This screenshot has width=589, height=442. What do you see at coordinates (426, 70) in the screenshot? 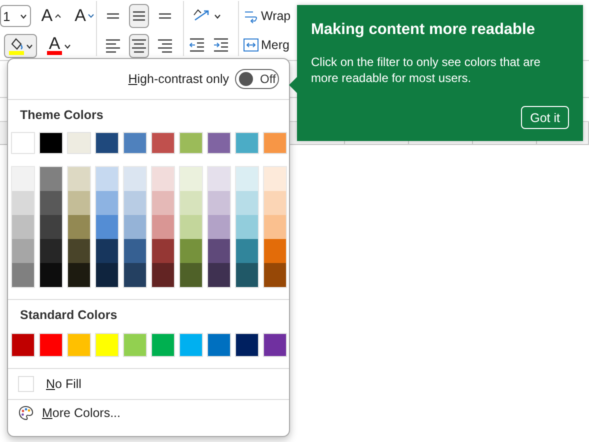
I see `tip-text: Click on the filter to only see colors that are more readable for most users.` at bounding box center [426, 70].